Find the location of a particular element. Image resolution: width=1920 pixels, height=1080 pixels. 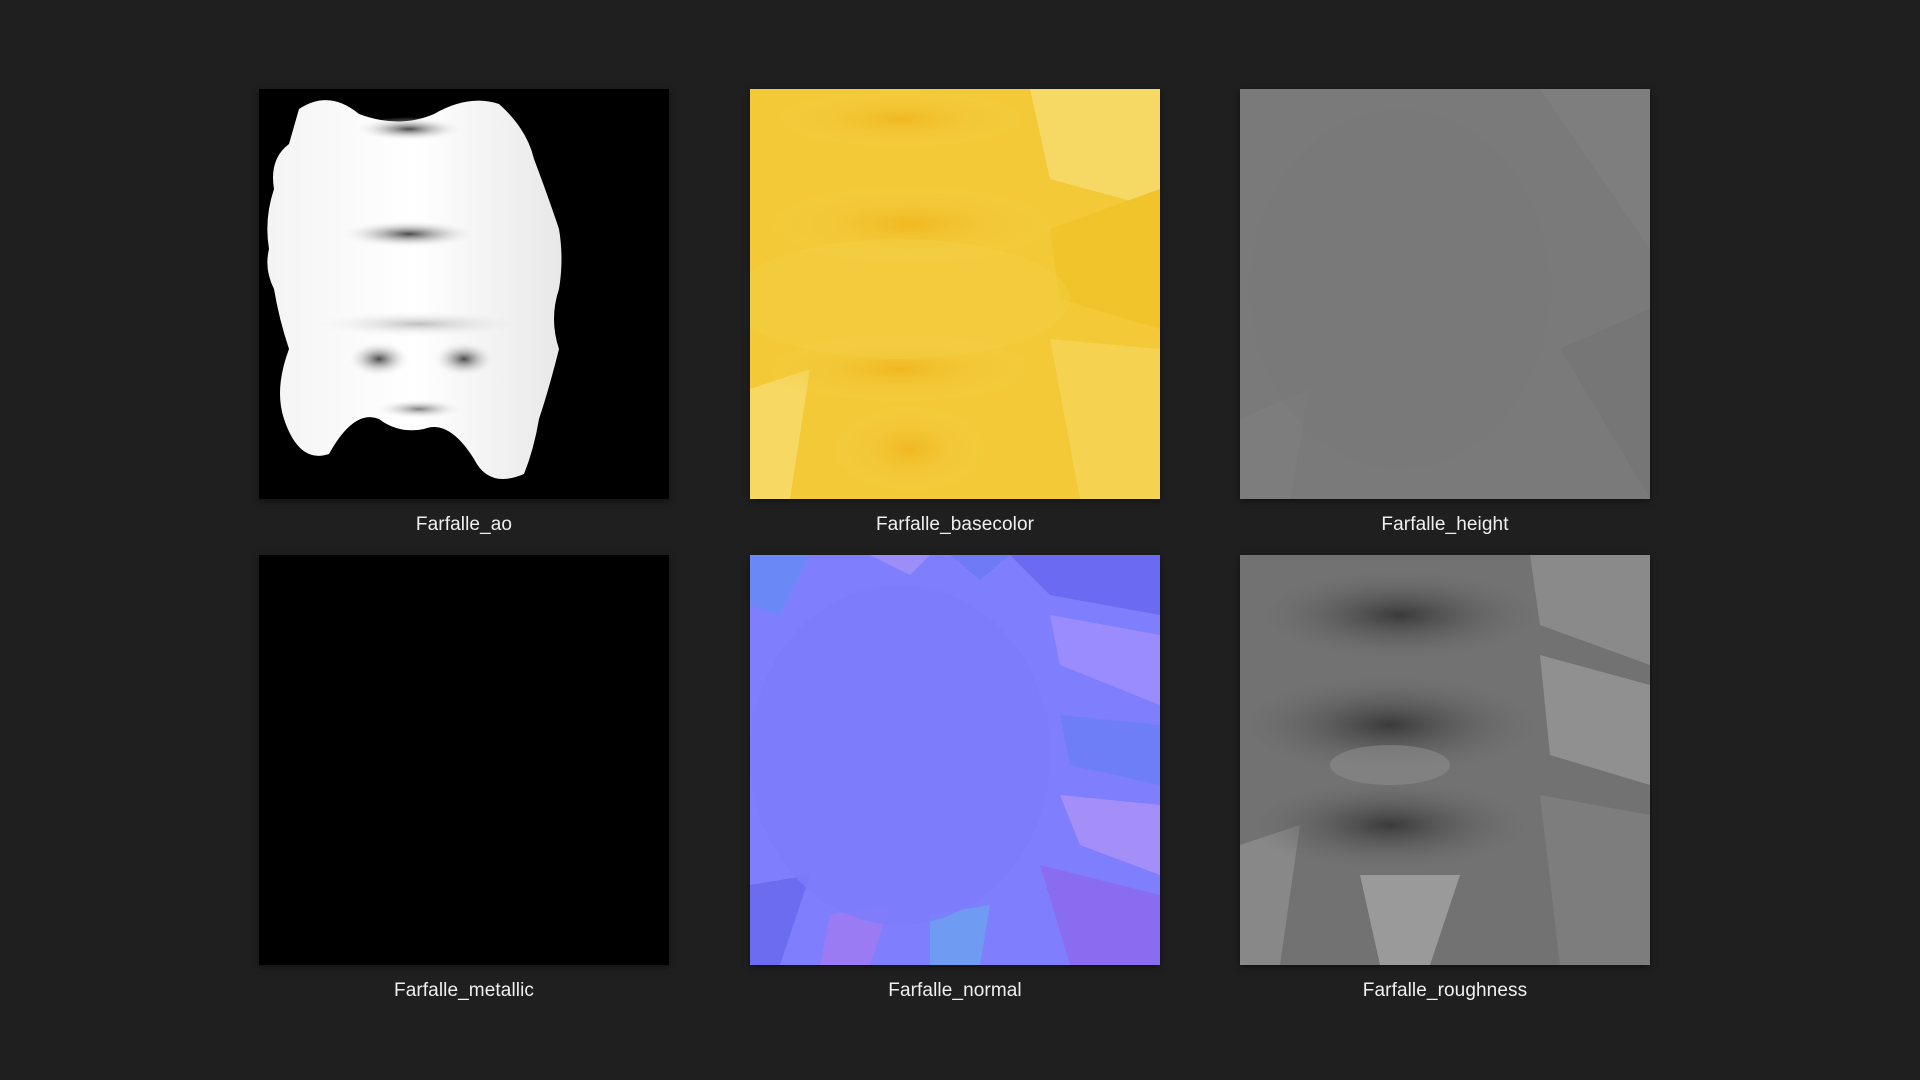

file-item-normal: Farfalle_normal is located at coordinates (955, 779).